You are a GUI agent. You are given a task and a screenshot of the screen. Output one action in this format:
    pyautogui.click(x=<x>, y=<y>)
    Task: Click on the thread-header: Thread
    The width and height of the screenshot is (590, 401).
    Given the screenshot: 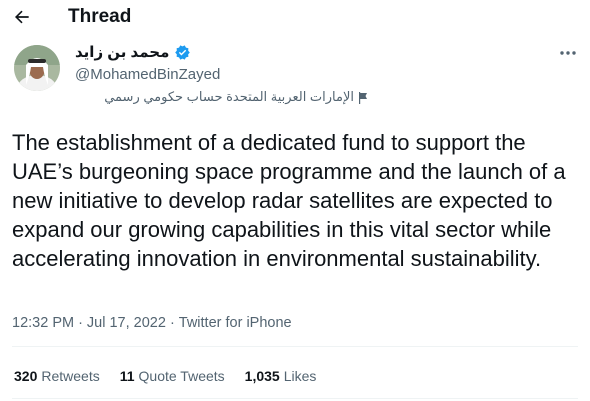 What is the action you would take?
    pyautogui.click(x=295, y=18)
    